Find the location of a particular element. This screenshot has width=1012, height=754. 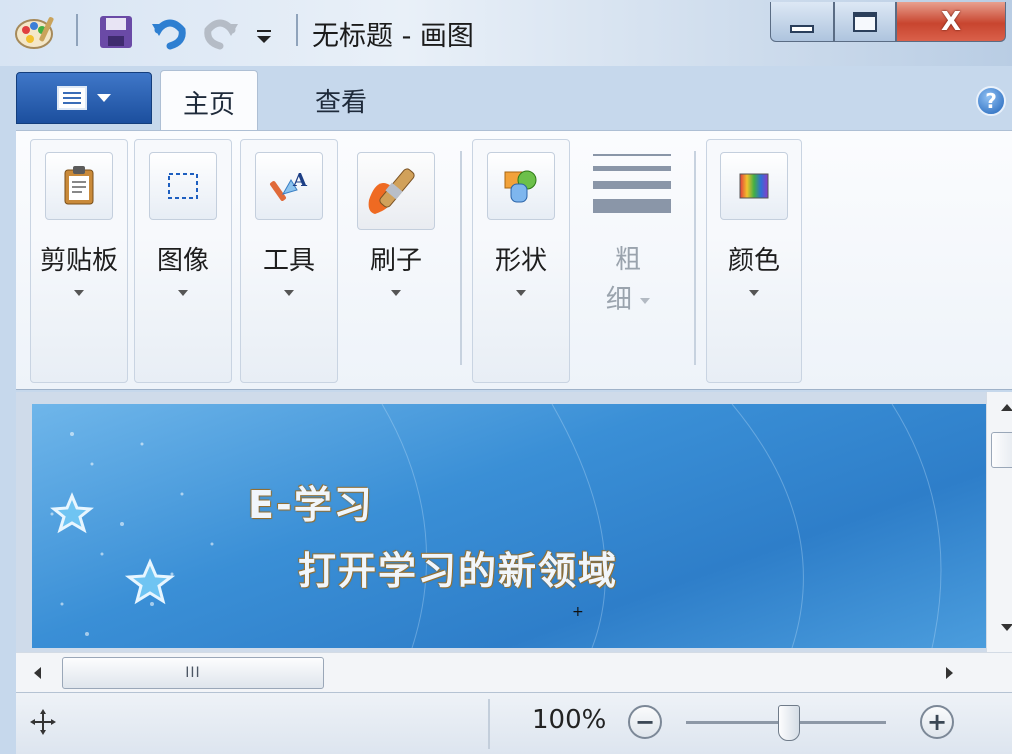

tab-view: 查看 is located at coordinates (341, 100).